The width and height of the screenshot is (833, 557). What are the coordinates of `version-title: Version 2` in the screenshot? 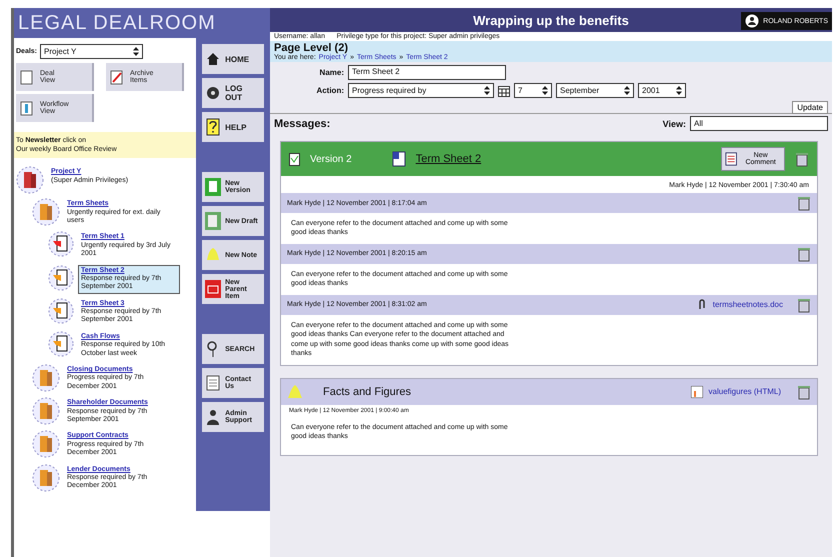 It's located at (331, 159).